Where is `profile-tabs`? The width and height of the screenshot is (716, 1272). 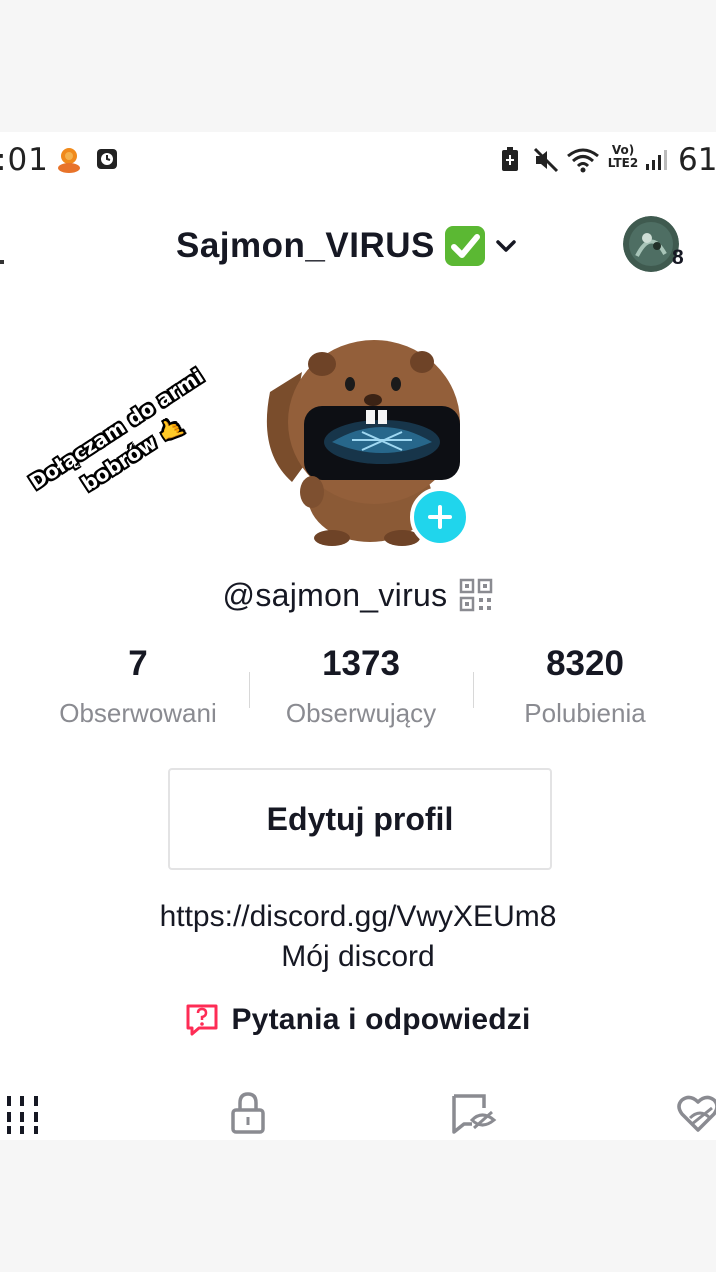 profile-tabs is located at coordinates (358, 1114).